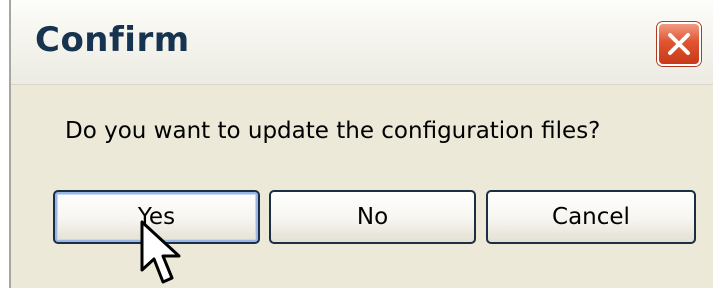  Describe the element at coordinates (112, 40) in the screenshot. I see `dialog-title: Confirm` at that location.